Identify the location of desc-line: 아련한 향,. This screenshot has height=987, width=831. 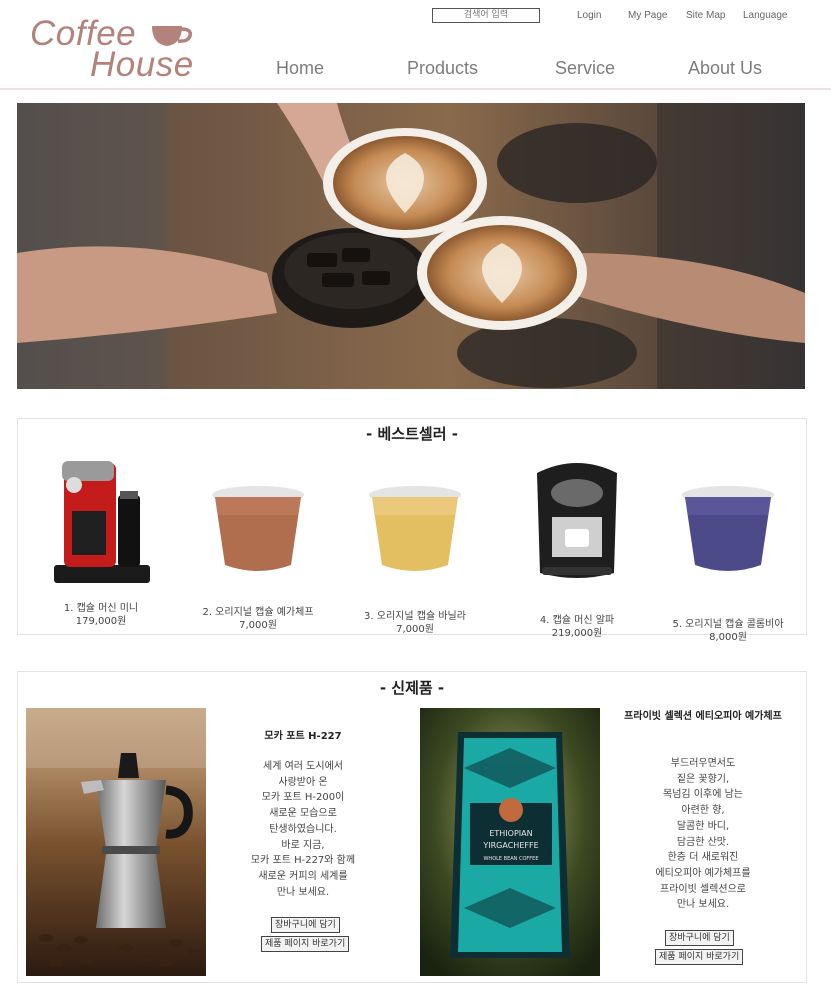
(703, 811).